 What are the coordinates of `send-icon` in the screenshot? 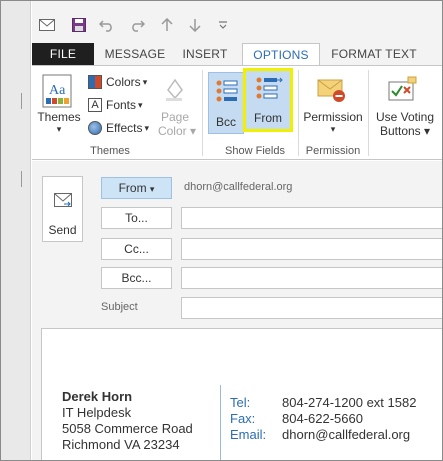 It's located at (63, 201).